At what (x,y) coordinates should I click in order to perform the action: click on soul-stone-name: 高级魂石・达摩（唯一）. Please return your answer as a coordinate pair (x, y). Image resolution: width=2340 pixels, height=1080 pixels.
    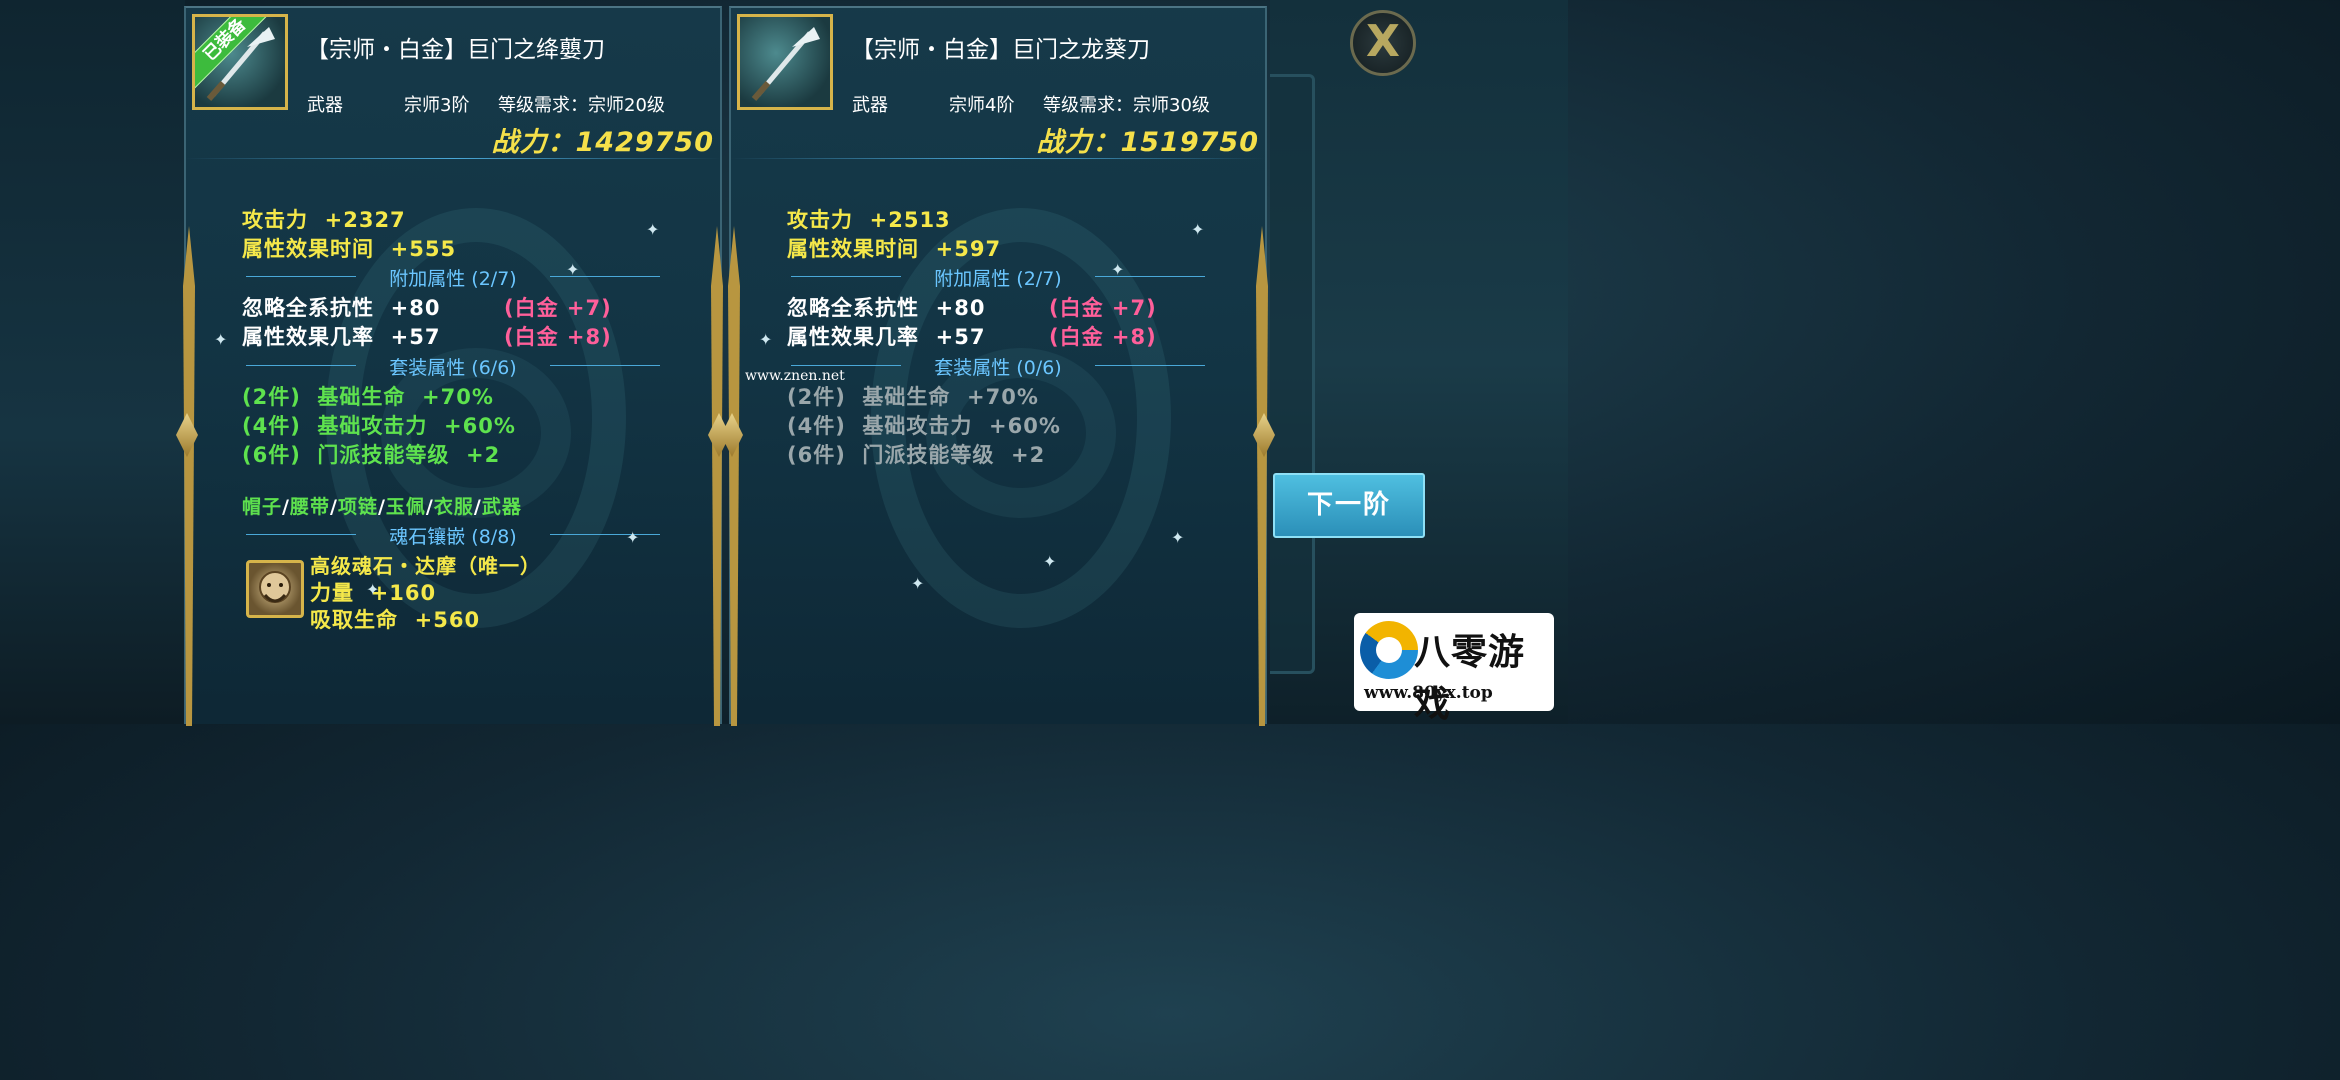
    Looking at the image, I should click on (425, 566).